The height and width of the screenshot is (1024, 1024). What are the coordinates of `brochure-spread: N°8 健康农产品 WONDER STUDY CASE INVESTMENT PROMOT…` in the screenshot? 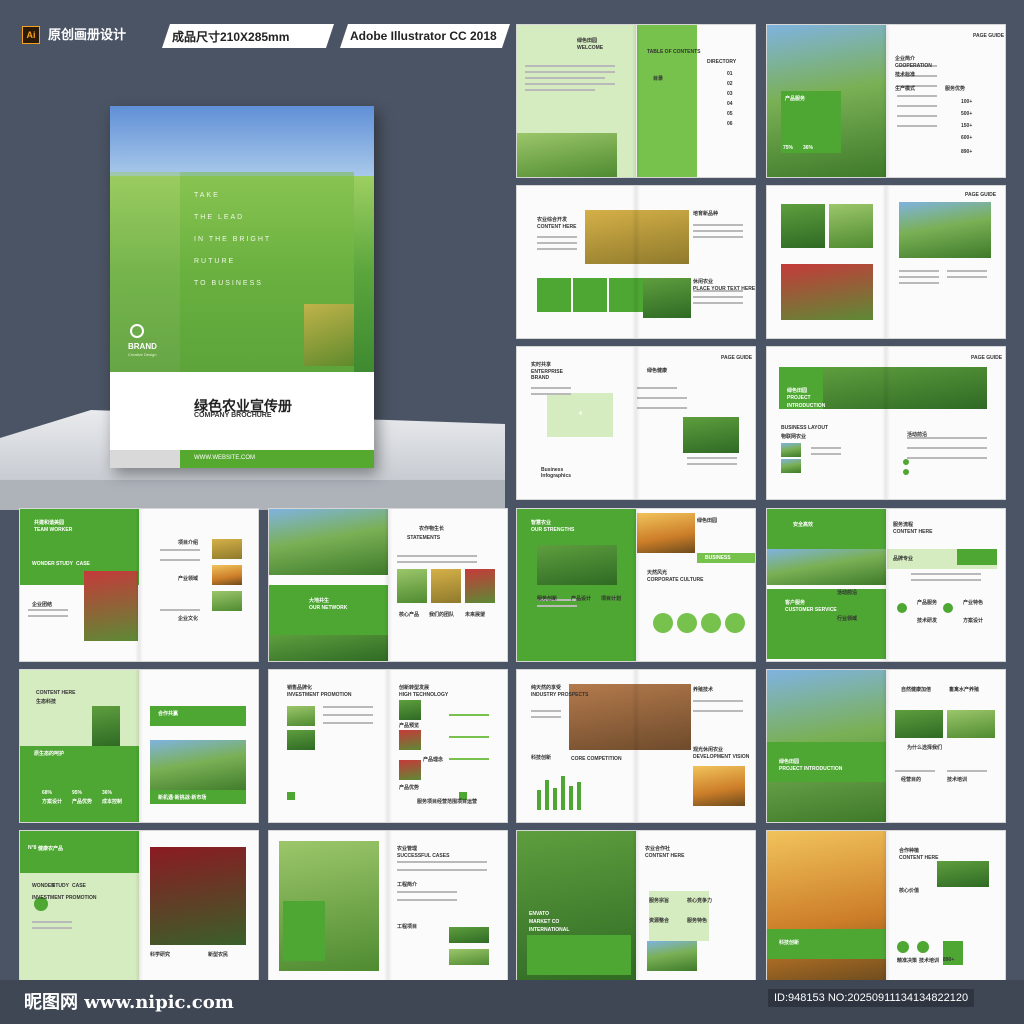 It's located at (139, 907).